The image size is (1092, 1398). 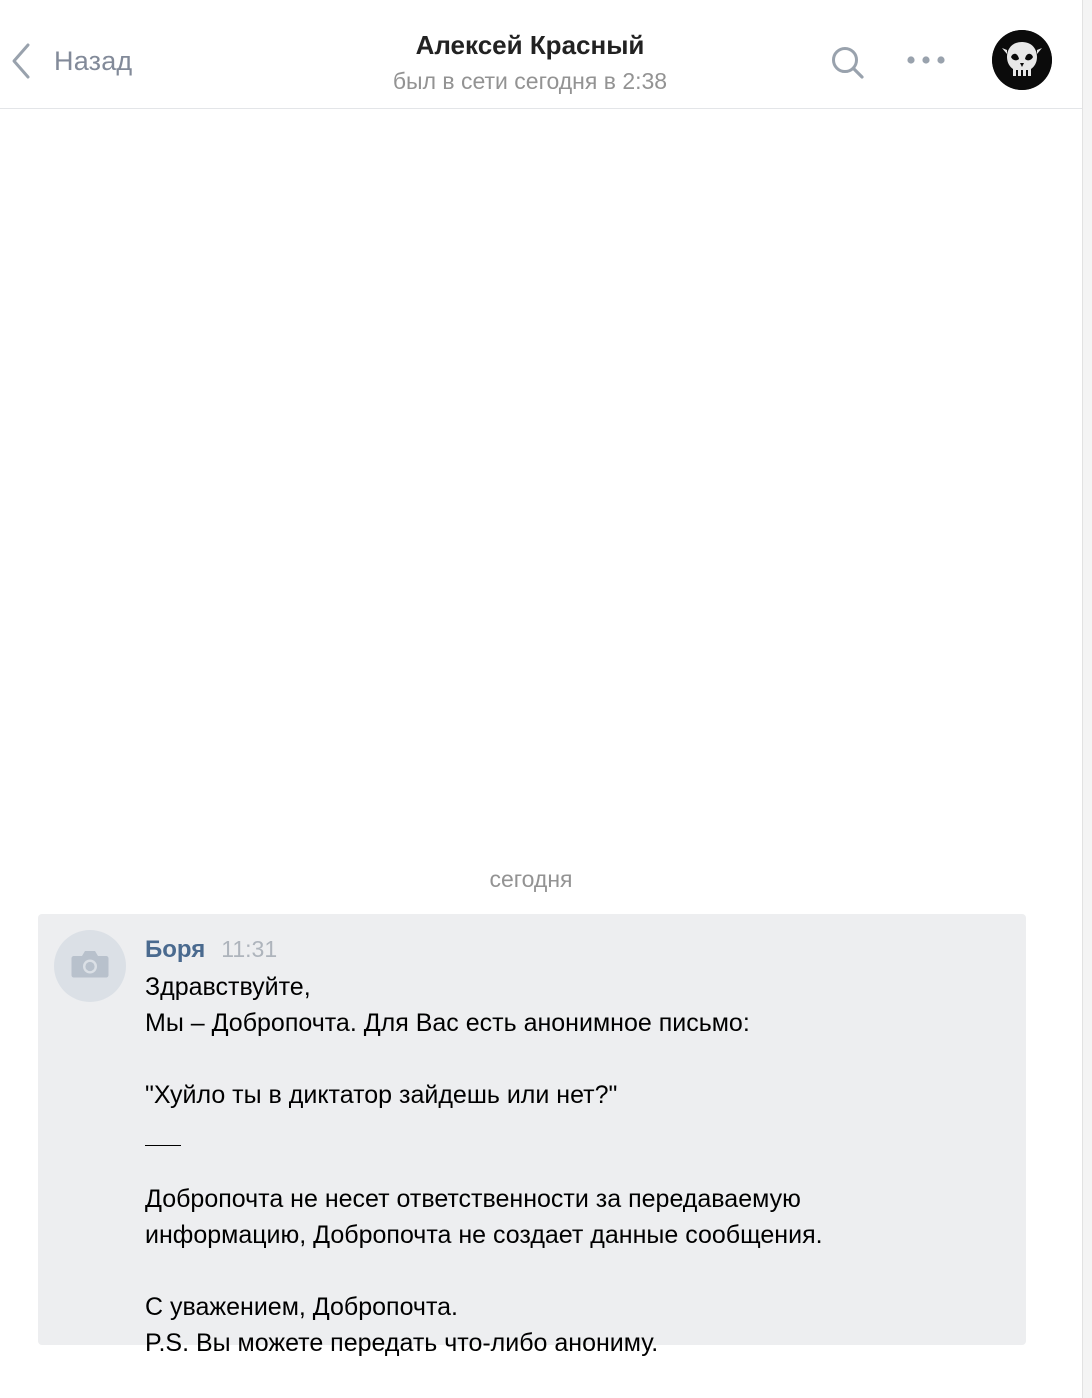 What do you see at coordinates (21, 61) in the screenshot?
I see `chevron-left-icon` at bounding box center [21, 61].